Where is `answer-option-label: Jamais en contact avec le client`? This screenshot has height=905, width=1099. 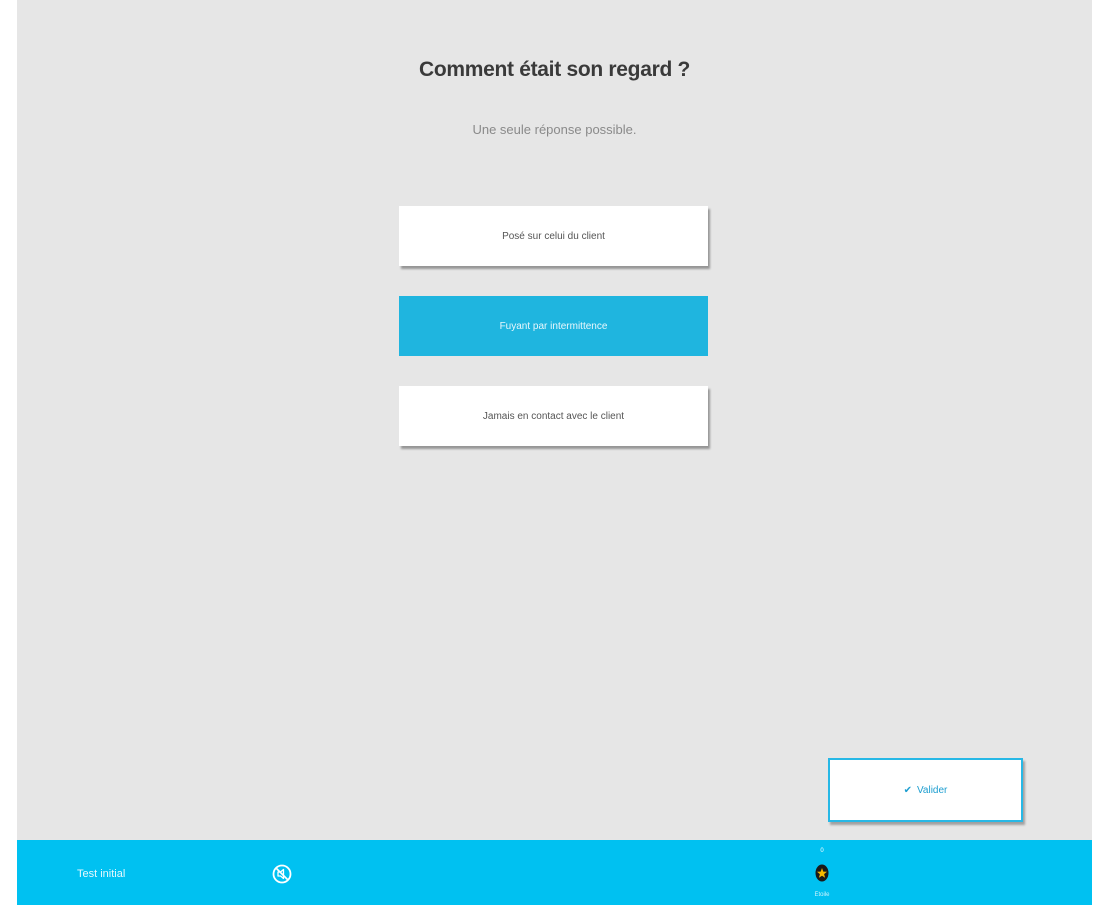
answer-option-label: Jamais en contact avec le client is located at coordinates (553, 416).